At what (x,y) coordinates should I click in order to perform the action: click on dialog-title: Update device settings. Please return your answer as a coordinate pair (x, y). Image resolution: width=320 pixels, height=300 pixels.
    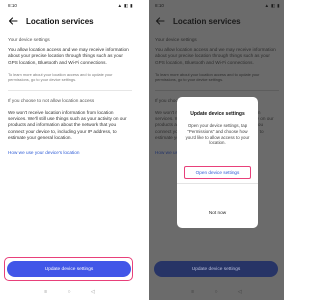
    Looking at the image, I should click on (217, 114).